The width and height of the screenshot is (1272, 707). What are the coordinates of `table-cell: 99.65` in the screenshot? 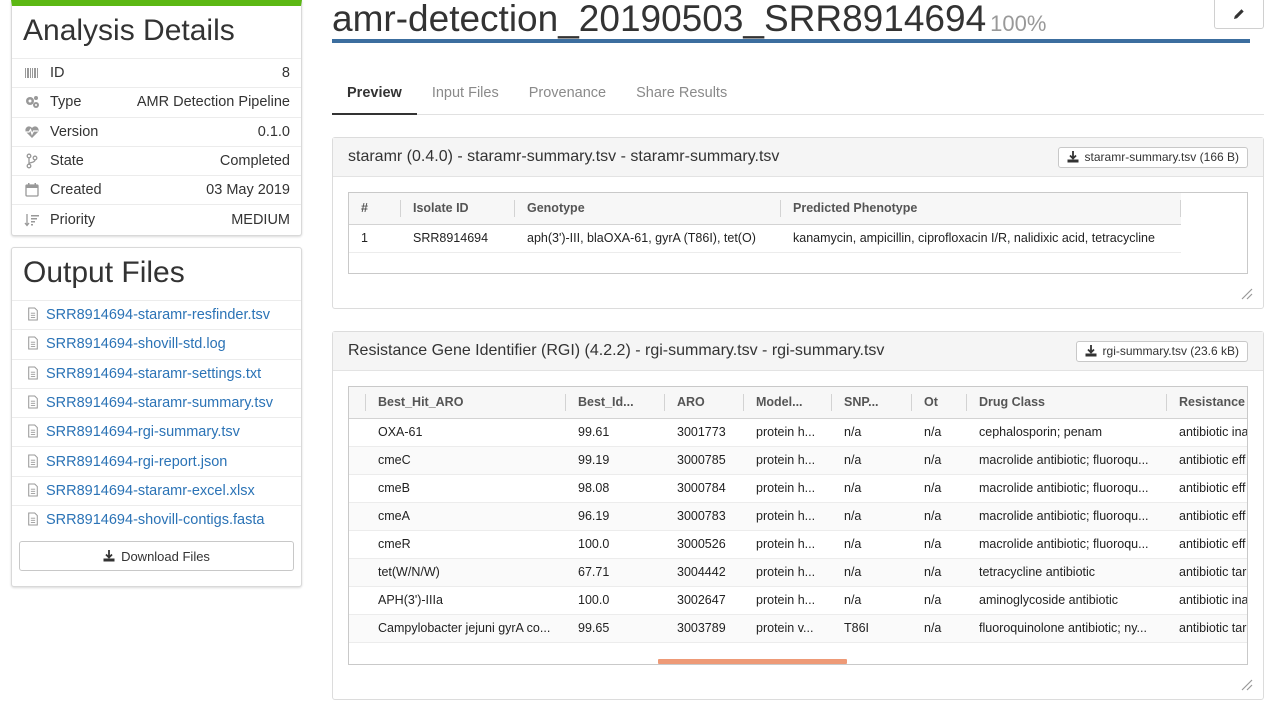 It's located at (615, 628).